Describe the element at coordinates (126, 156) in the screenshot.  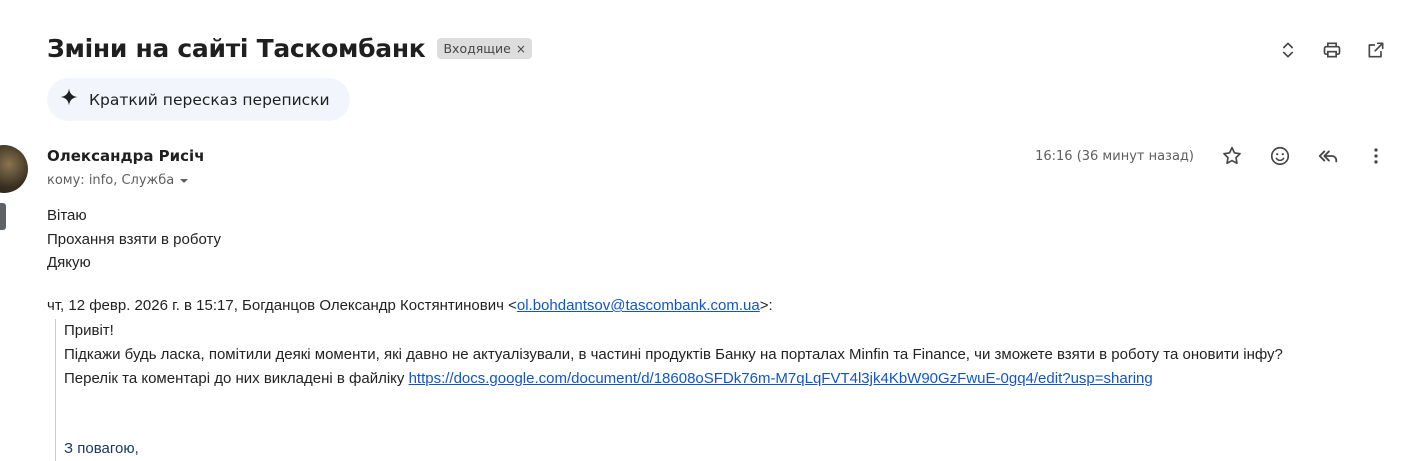
I see `sender-name: Олександра Рисіч` at that location.